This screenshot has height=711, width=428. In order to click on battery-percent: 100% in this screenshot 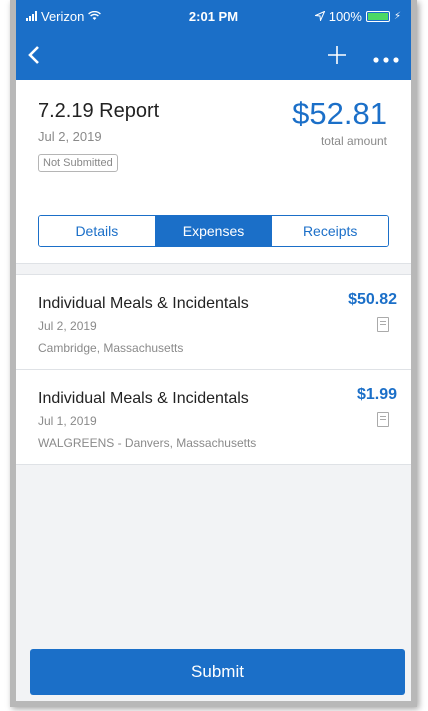, I will do `click(345, 16)`.